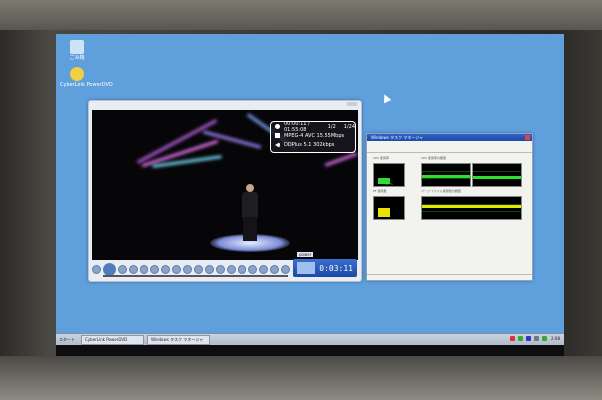 This screenshot has width=602, height=400. What do you see at coordinates (264, 269) in the screenshot?
I see `mute-button` at bounding box center [264, 269].